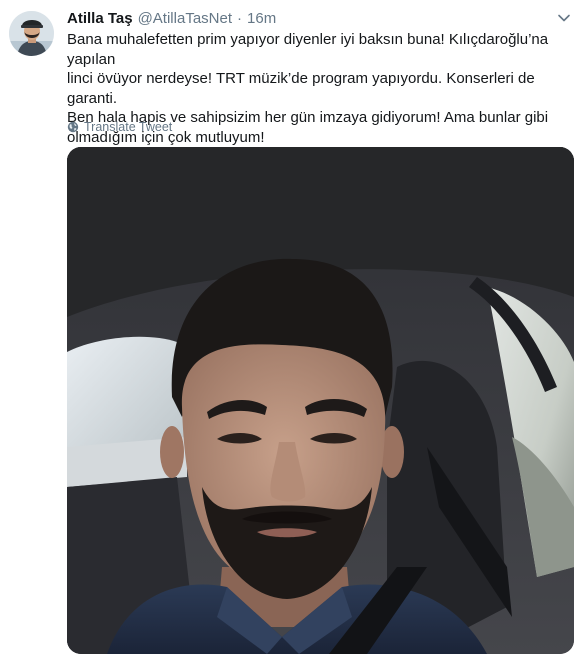  Describe the element at coordinates (185, 19) in the screenshot. I see `user-handle: @AtillaTasNet` at that location.